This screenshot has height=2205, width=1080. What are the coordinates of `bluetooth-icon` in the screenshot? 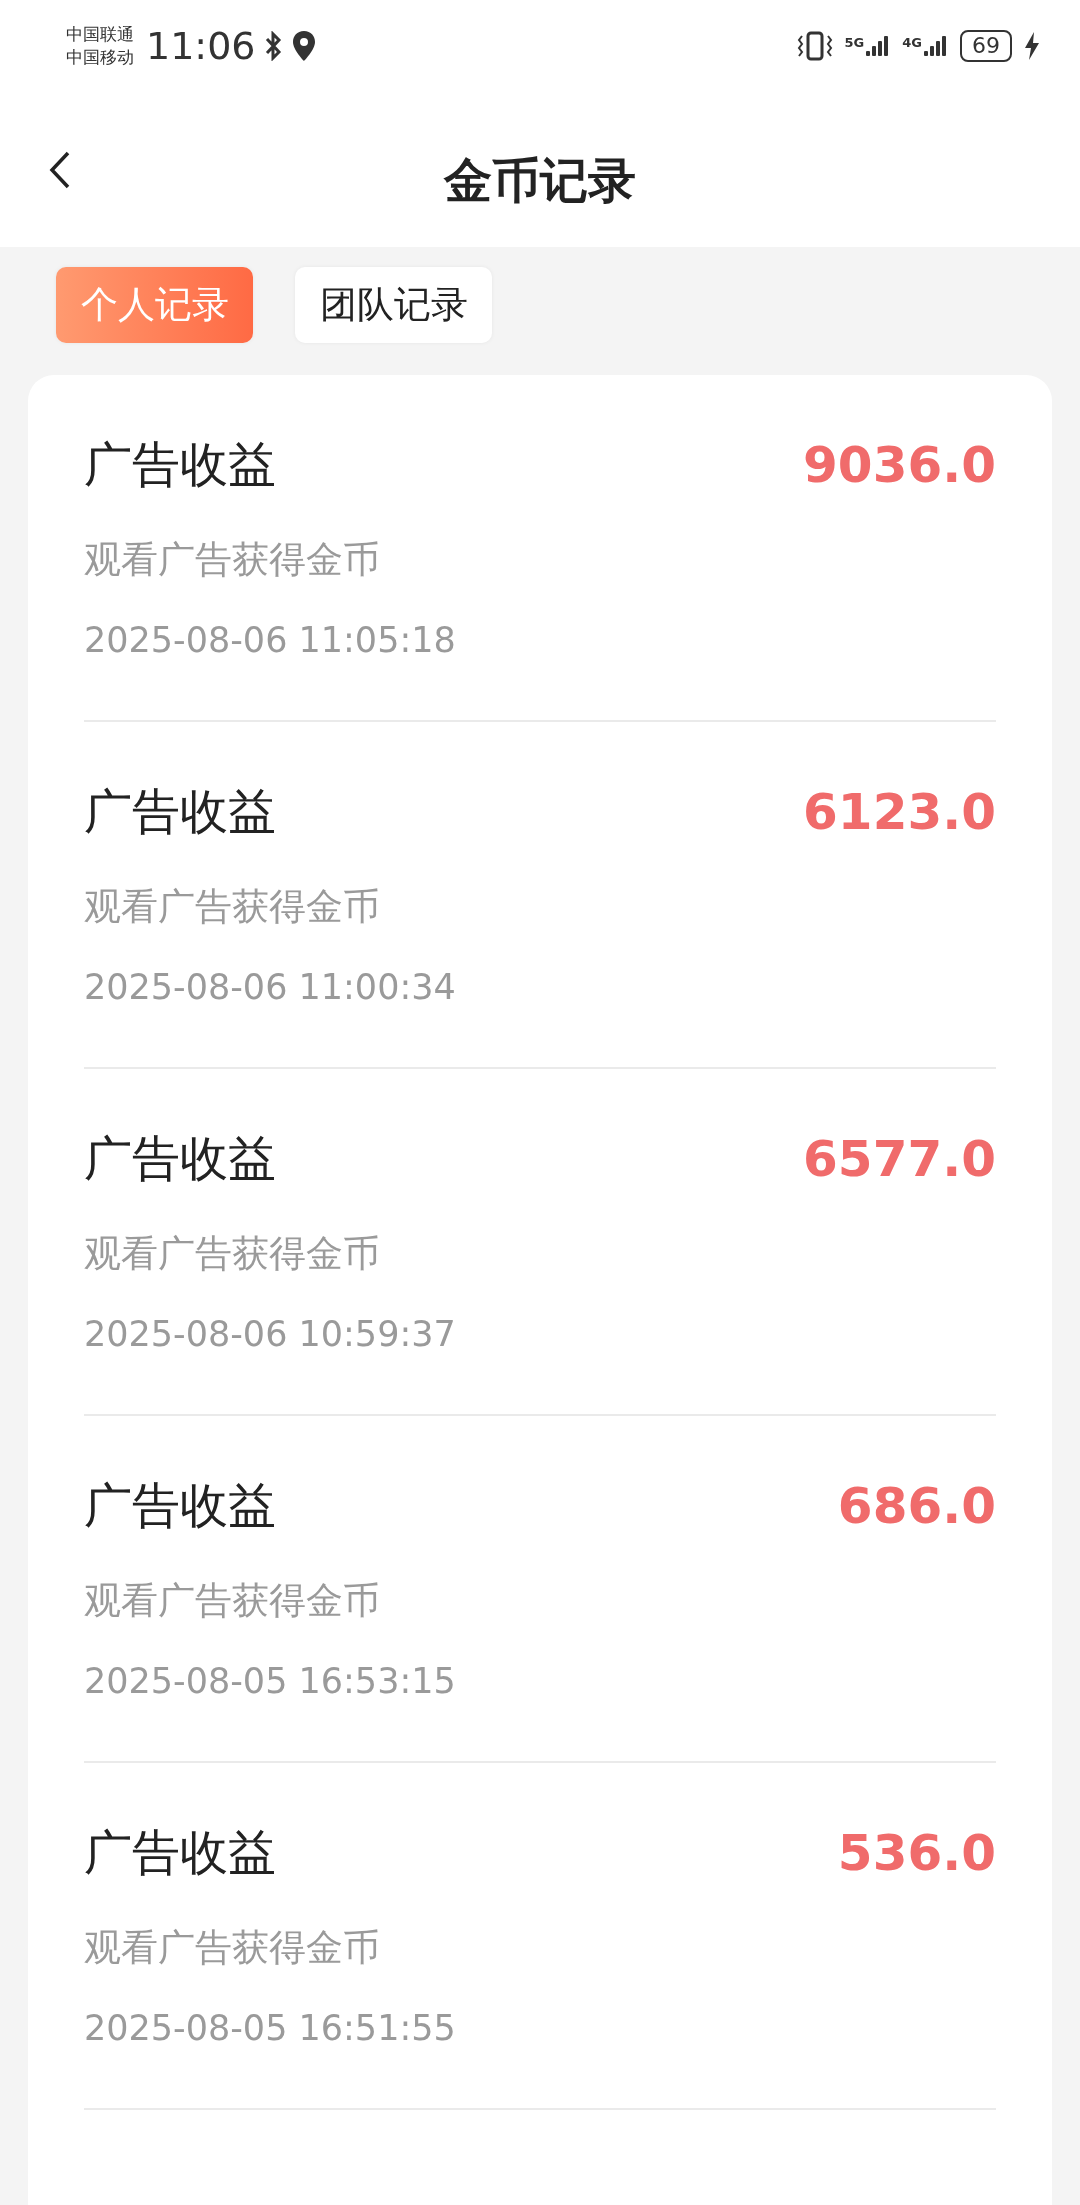 It's located at (272, 46).